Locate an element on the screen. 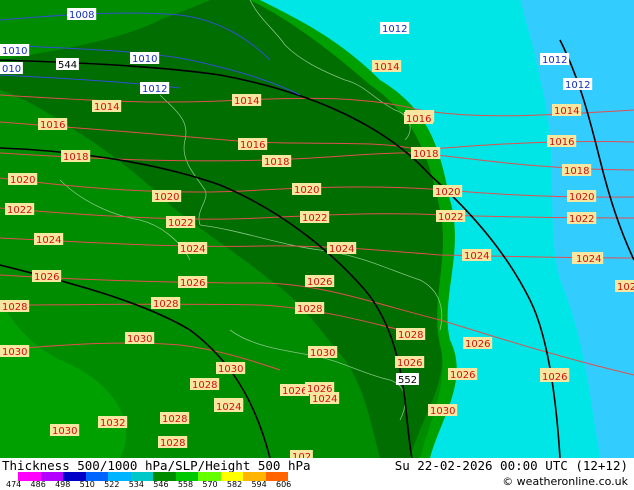  color-scale-ticks: 474 486 498 510 522 534 546 558 570 582 594 606 is located at coordinates (164, 485).